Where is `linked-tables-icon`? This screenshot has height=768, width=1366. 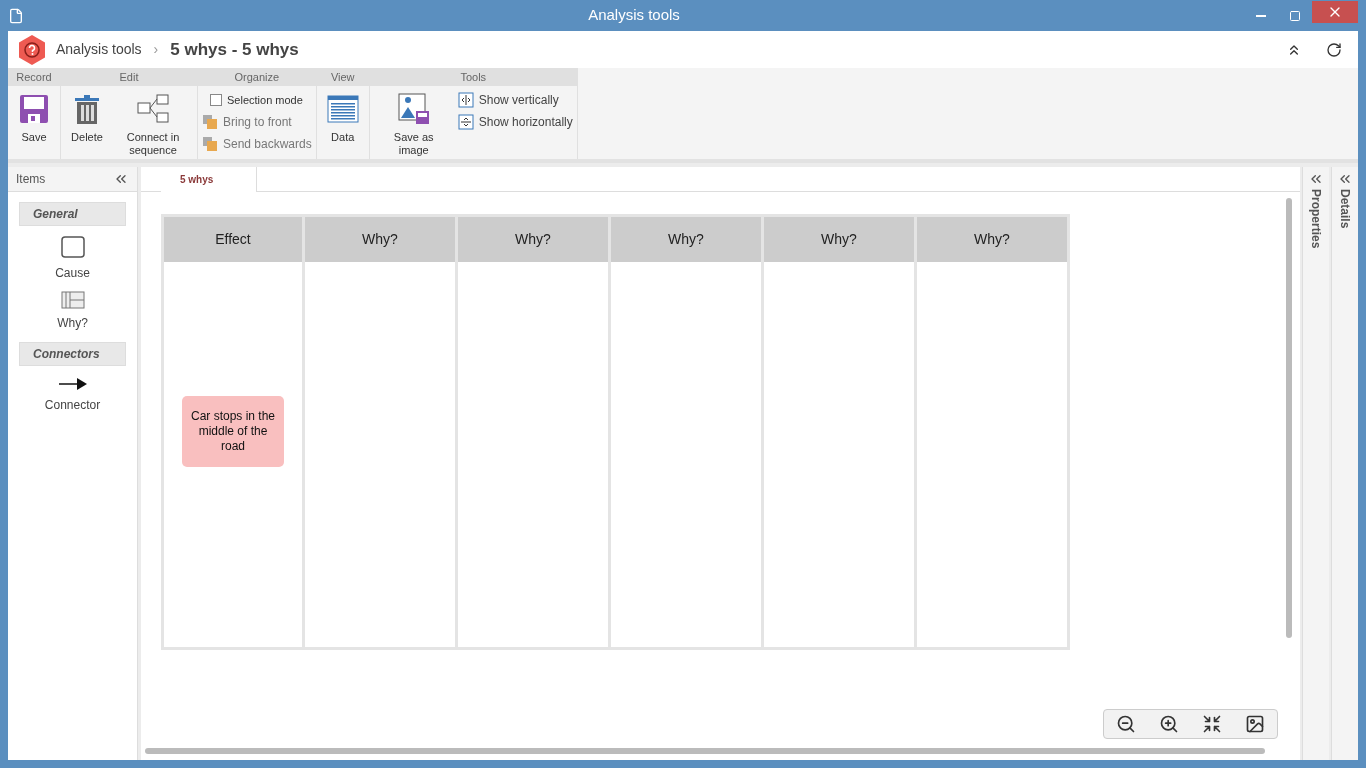 linked-tables-icon is located at coordinates (153, 109).